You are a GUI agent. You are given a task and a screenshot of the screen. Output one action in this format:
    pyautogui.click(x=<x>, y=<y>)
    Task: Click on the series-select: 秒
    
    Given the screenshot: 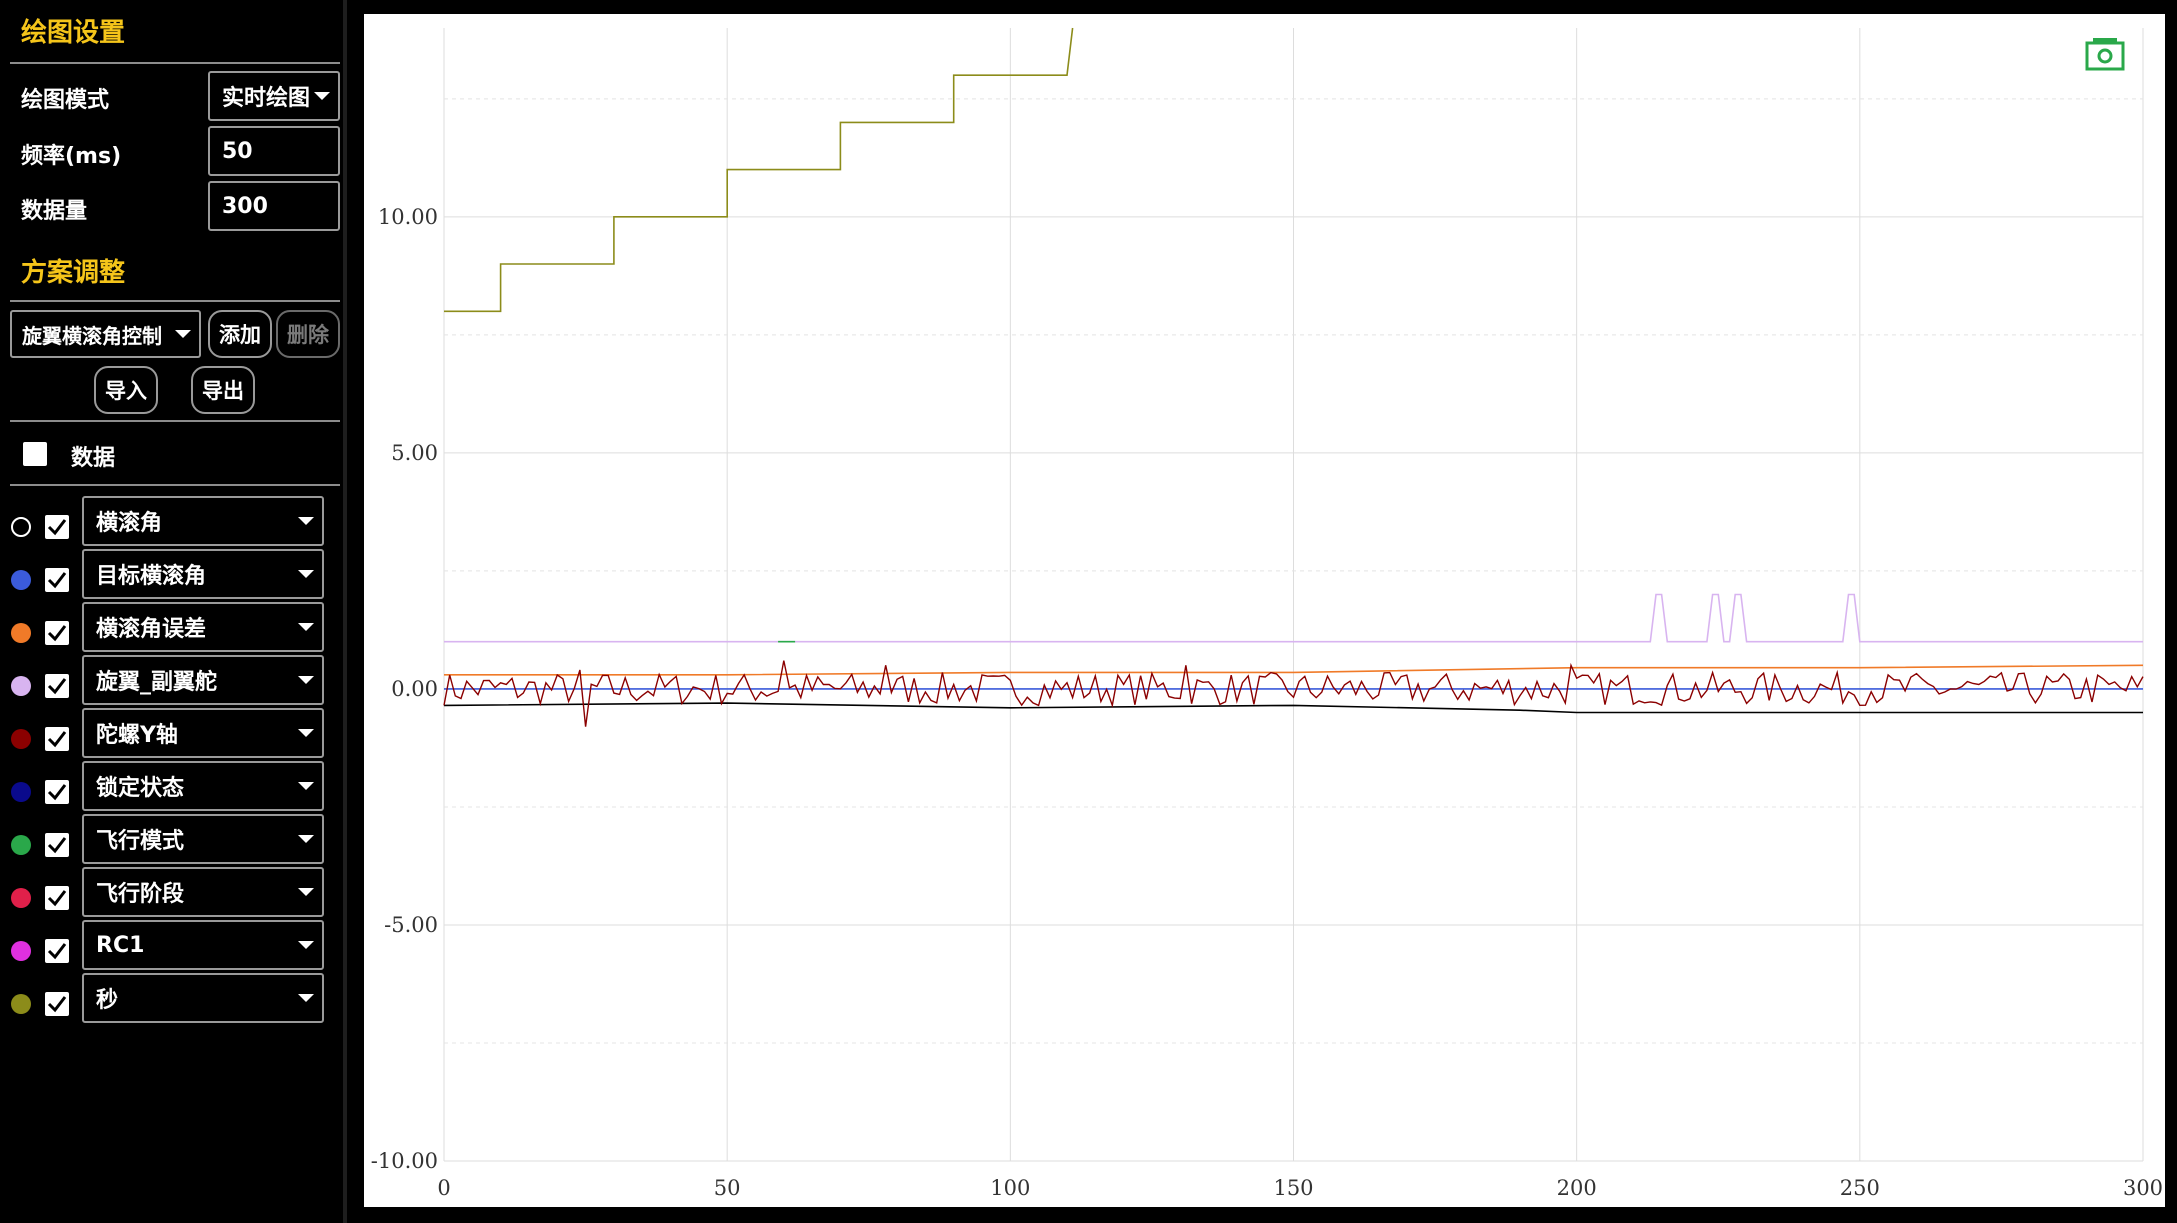 What is the action you would take?
    pyautogui.click(x=203, y=998)
    